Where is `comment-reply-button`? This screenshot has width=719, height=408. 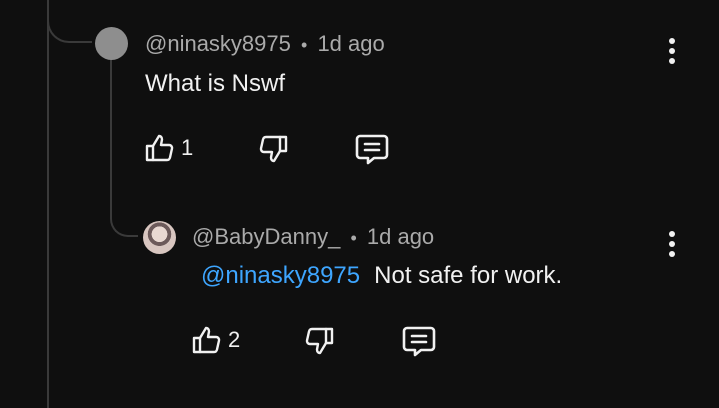 comment-reply-button is located at coordinates (372, 150).